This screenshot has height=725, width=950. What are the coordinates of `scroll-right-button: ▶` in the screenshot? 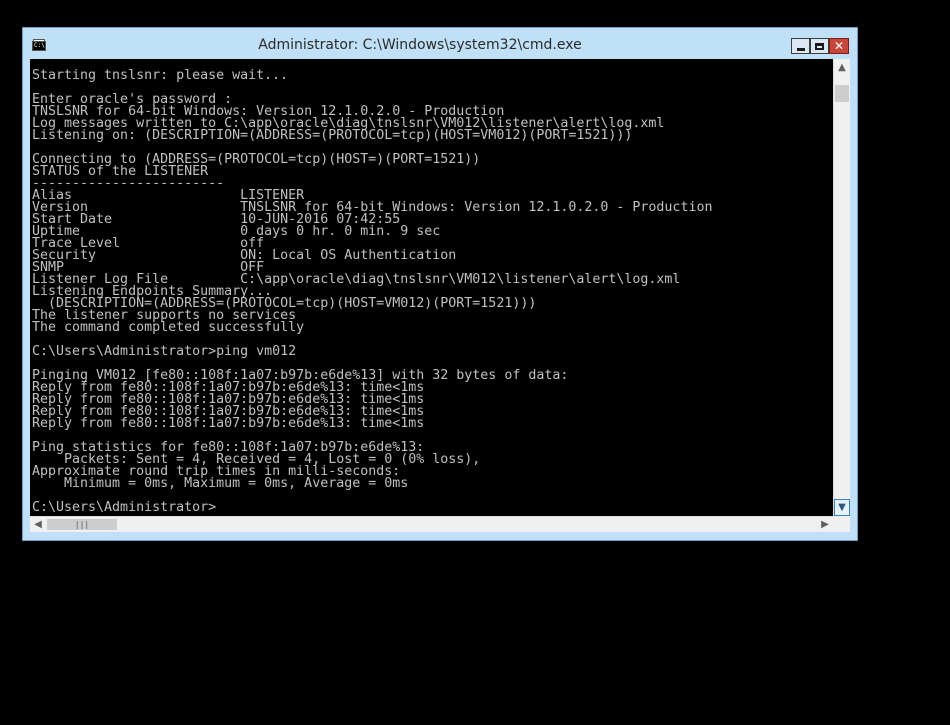 It's located at (825, 524).